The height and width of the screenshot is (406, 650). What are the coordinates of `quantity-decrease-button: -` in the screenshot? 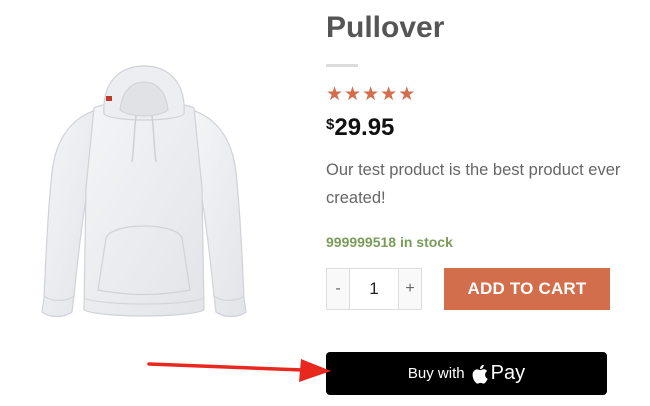 It's located at (338, 289).